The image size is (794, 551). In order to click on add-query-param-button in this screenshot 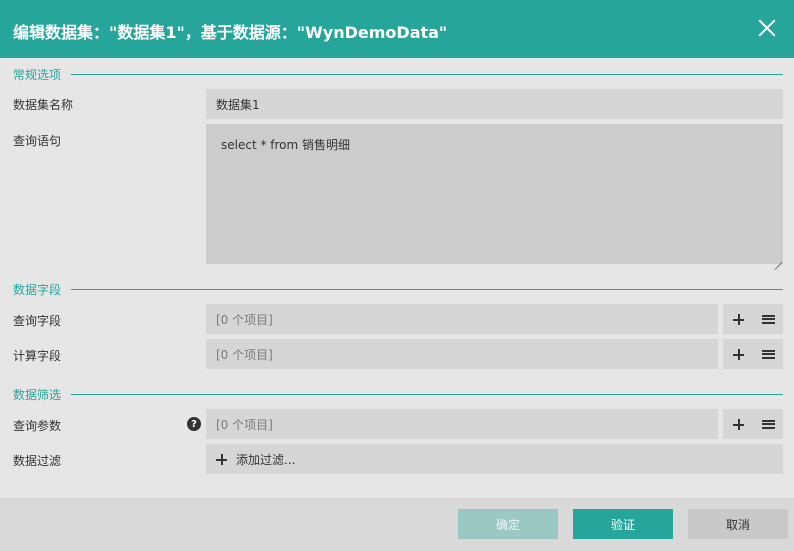, I will do `click(738, 424)`.